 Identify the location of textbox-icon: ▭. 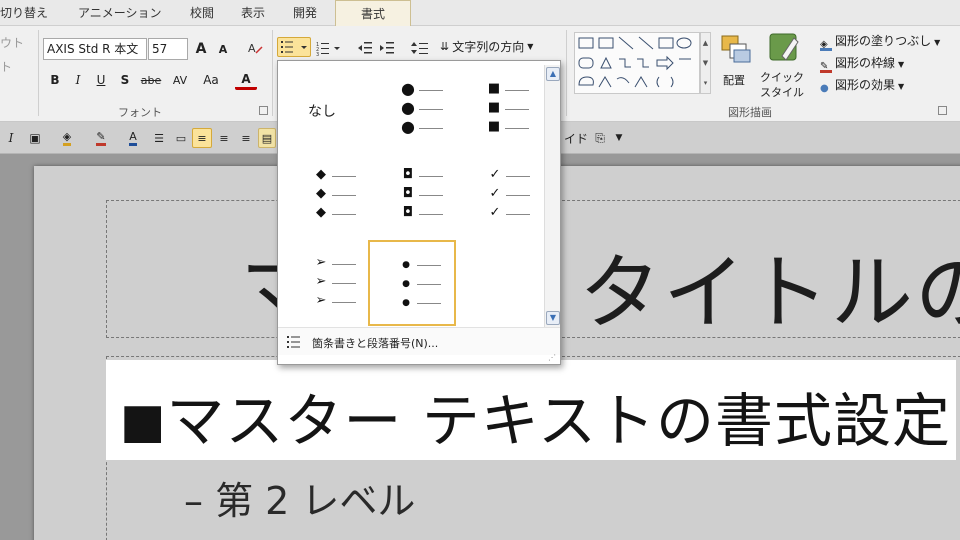
(181, 138).